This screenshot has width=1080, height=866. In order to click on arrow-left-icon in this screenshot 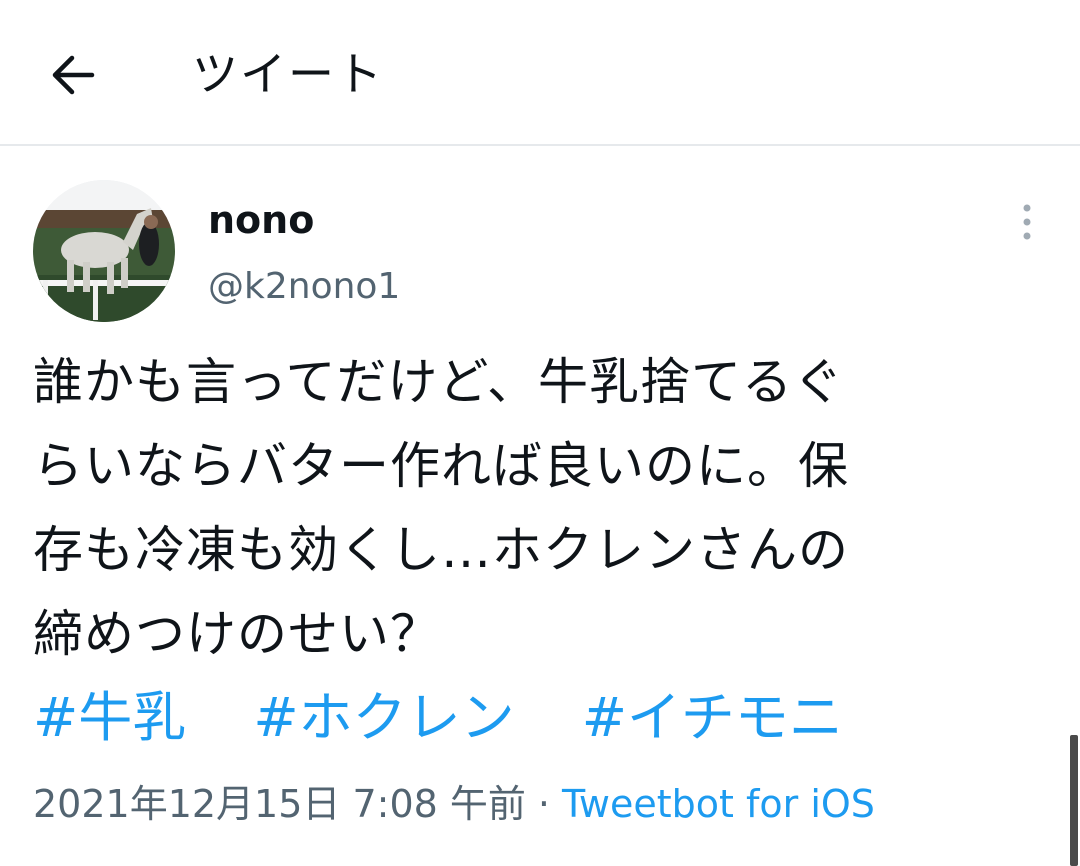, I will do `click(73, 75)`.